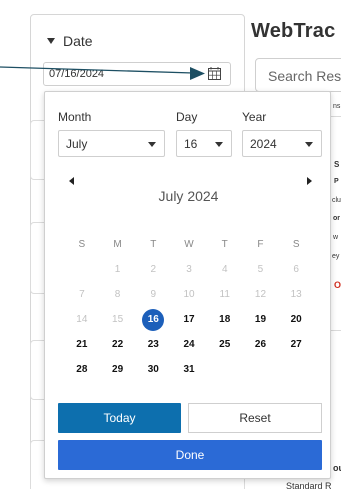 The image size is (341, 489). I want to click on disabled-day-cell: 10, so click(189, 294).